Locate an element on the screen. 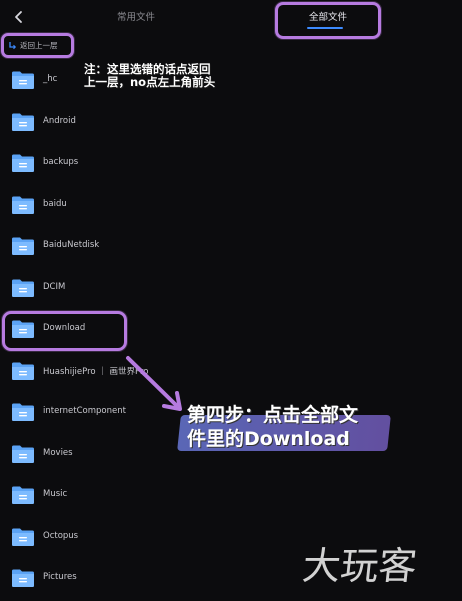 Image resolution: width=462 pixels, height=601 pixels. watermark-logo: 大玩客 is located at coordinates (359, 566).